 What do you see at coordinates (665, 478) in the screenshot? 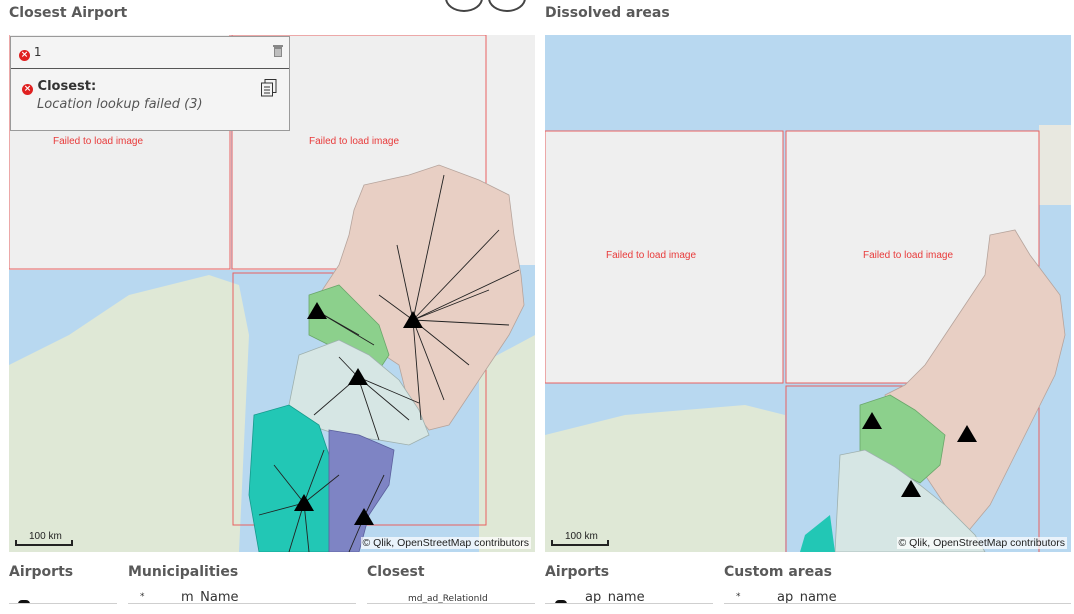
I see `land-west` at bounding box center [665, 478].